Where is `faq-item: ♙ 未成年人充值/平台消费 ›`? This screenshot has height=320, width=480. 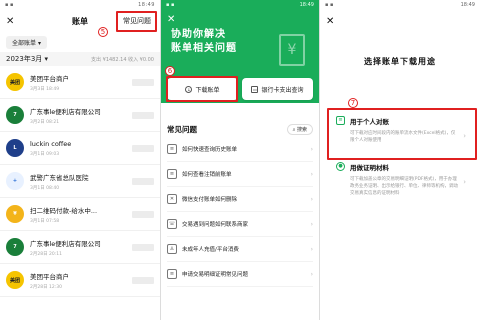 faq-item: ♙ 未成年人充值/平台消费 › is located at coordinates (240, 249).